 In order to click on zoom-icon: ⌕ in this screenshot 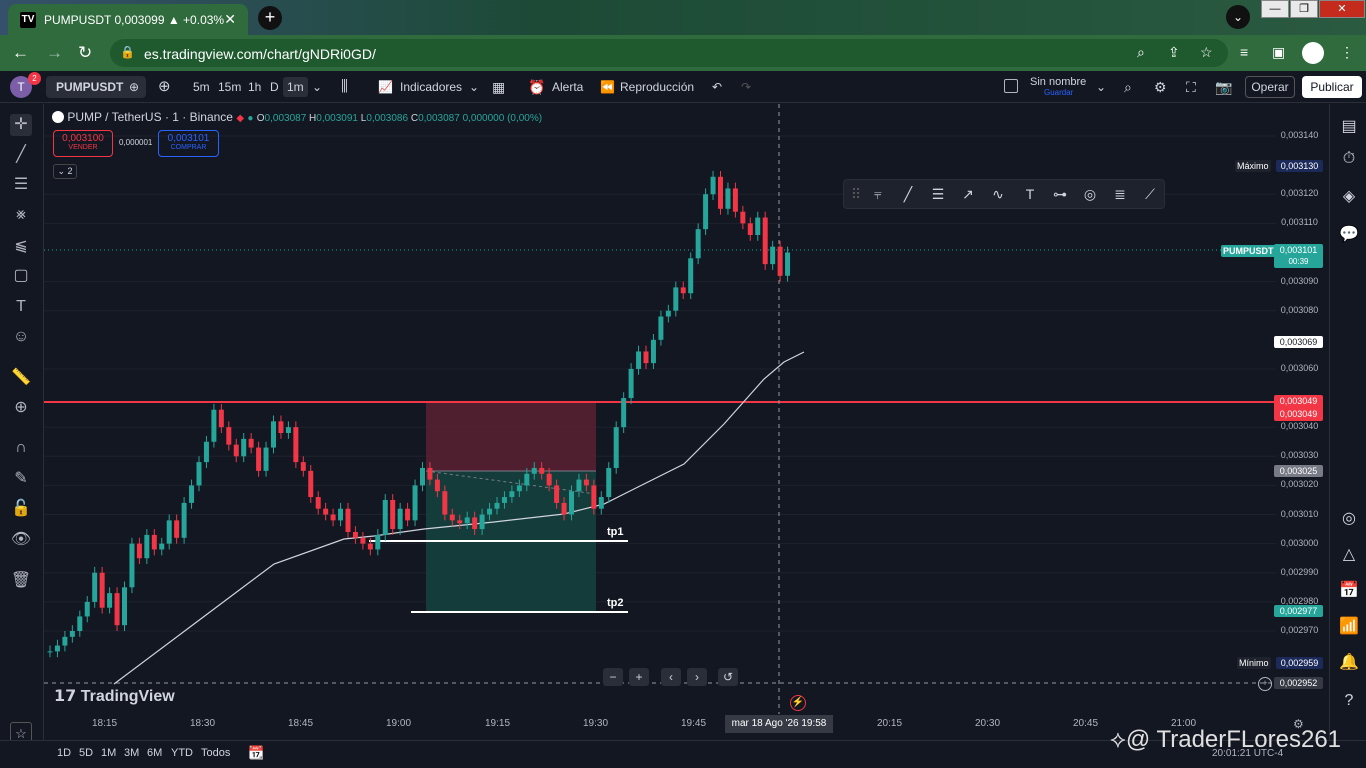, I will do `click(1141, 52)`.